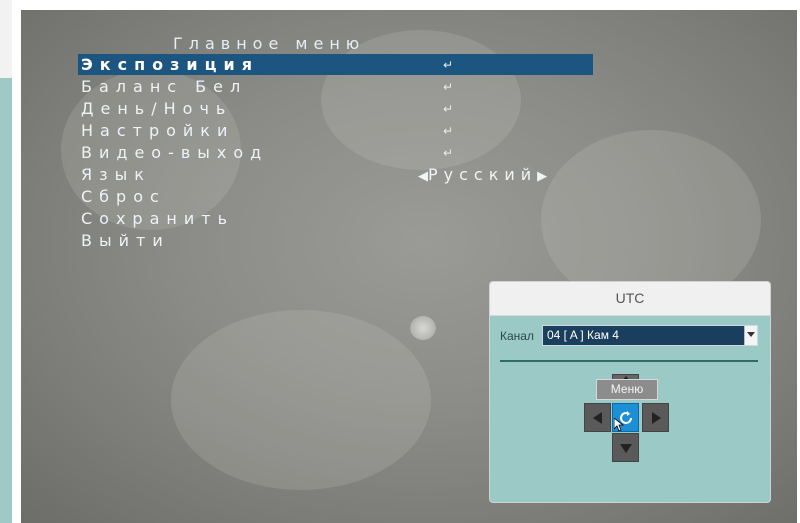 This screenshot has height=523, width=800. Describe the element at coordinates (335, 196) in the screenshot. I see `osd-item-reset: Сброс` at that location.